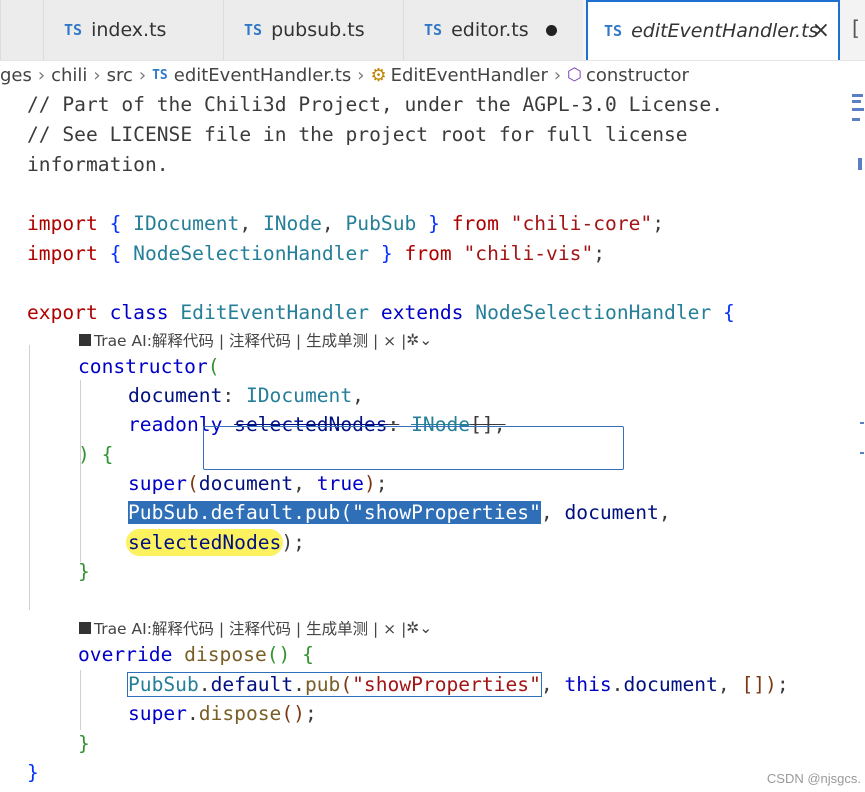  What do you see at coordinates (120, 75) in the screenshot?
I see `breadcrumb-item: src` at bounding box center [120, 75].